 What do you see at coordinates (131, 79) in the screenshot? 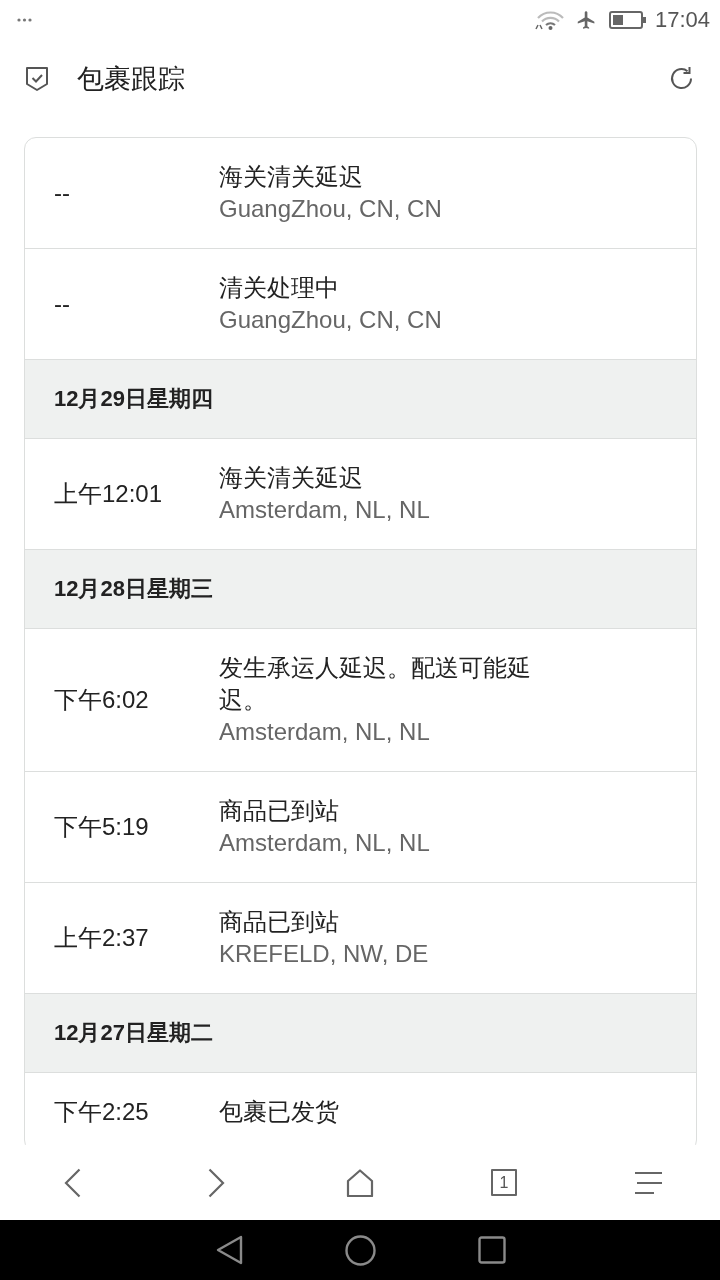
I see `page-title: 包裹跟踪` at bounding box center [131, 79].